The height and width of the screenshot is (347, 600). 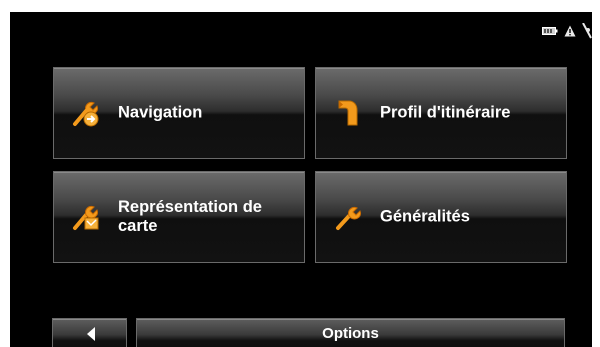 I want to click on navigation-settings-button: Navigation, so click(x=179, y=113).